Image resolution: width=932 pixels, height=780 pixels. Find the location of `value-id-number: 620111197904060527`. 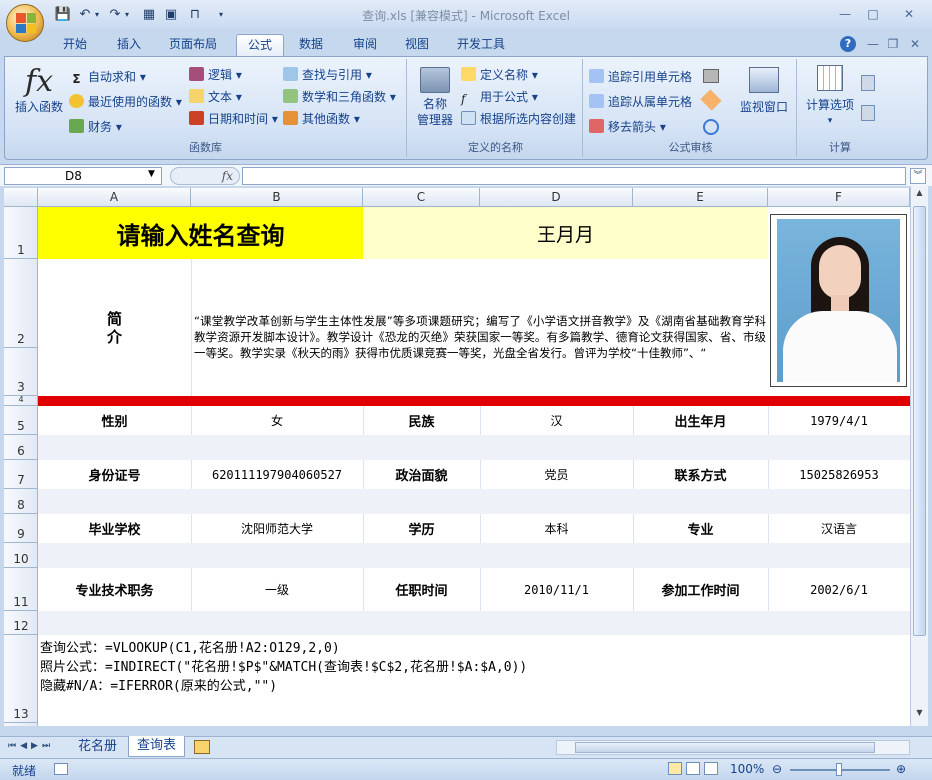

value-id-number: 620111197904060527 is located at coordinates (277, 474).